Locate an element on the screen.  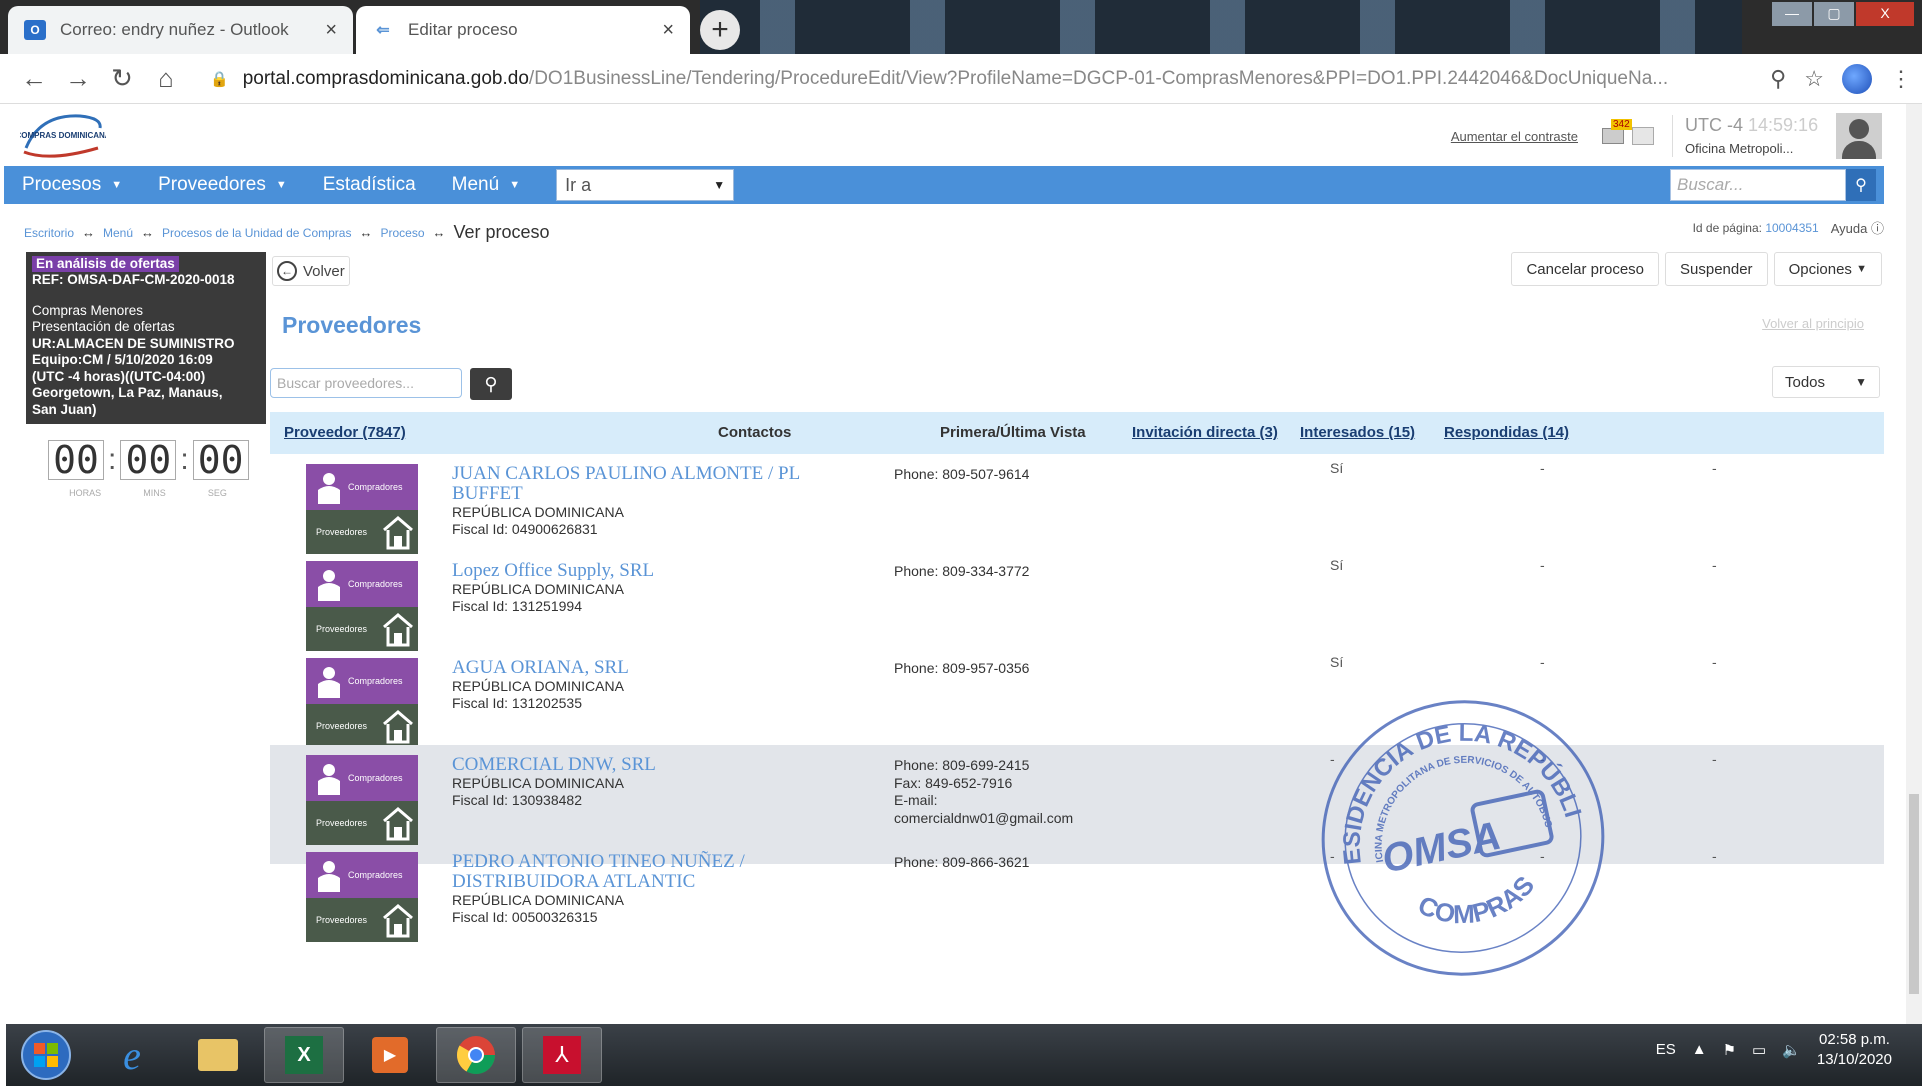
messages-icon: 342 is located at coordinates (1617, 131).